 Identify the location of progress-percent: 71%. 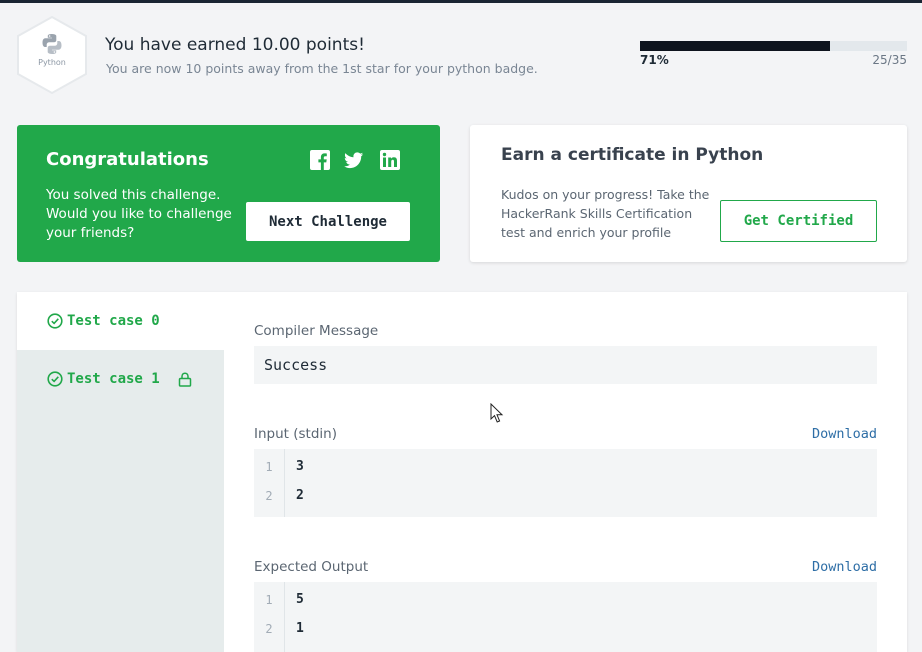
(654, 60).